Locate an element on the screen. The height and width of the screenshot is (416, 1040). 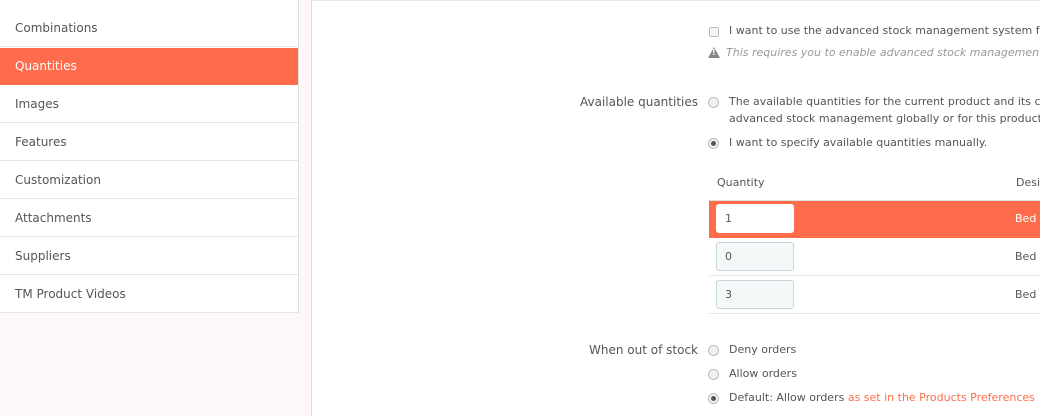
deny-orders-label: Deny orders is located at coordinates (763, 349).